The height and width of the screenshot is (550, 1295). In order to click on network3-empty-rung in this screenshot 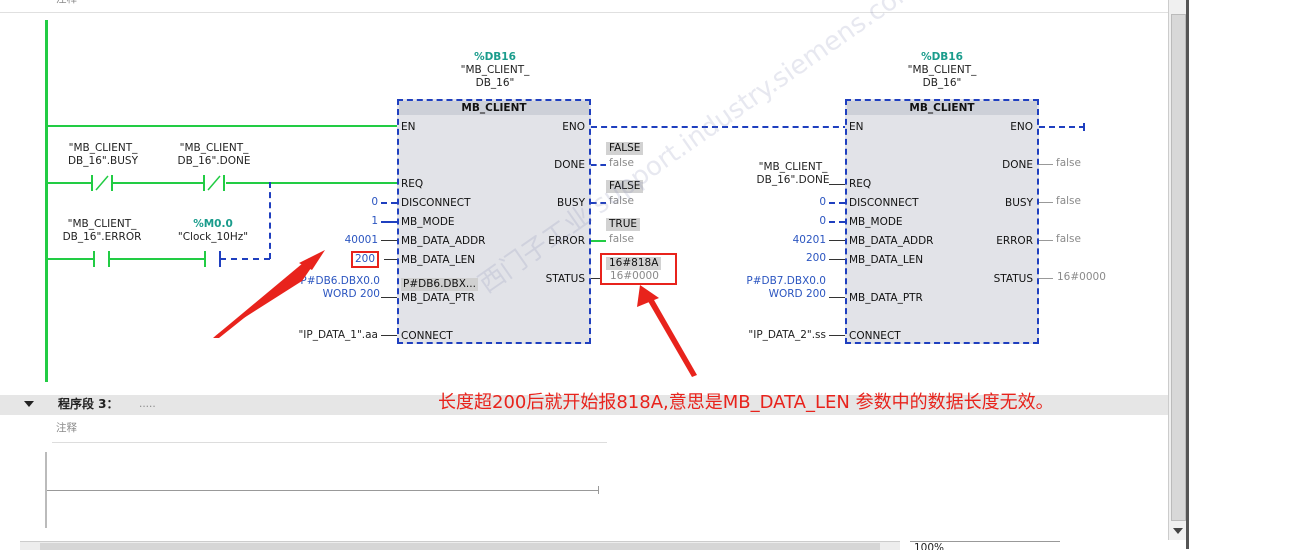, I will do `click(323, 490)`.